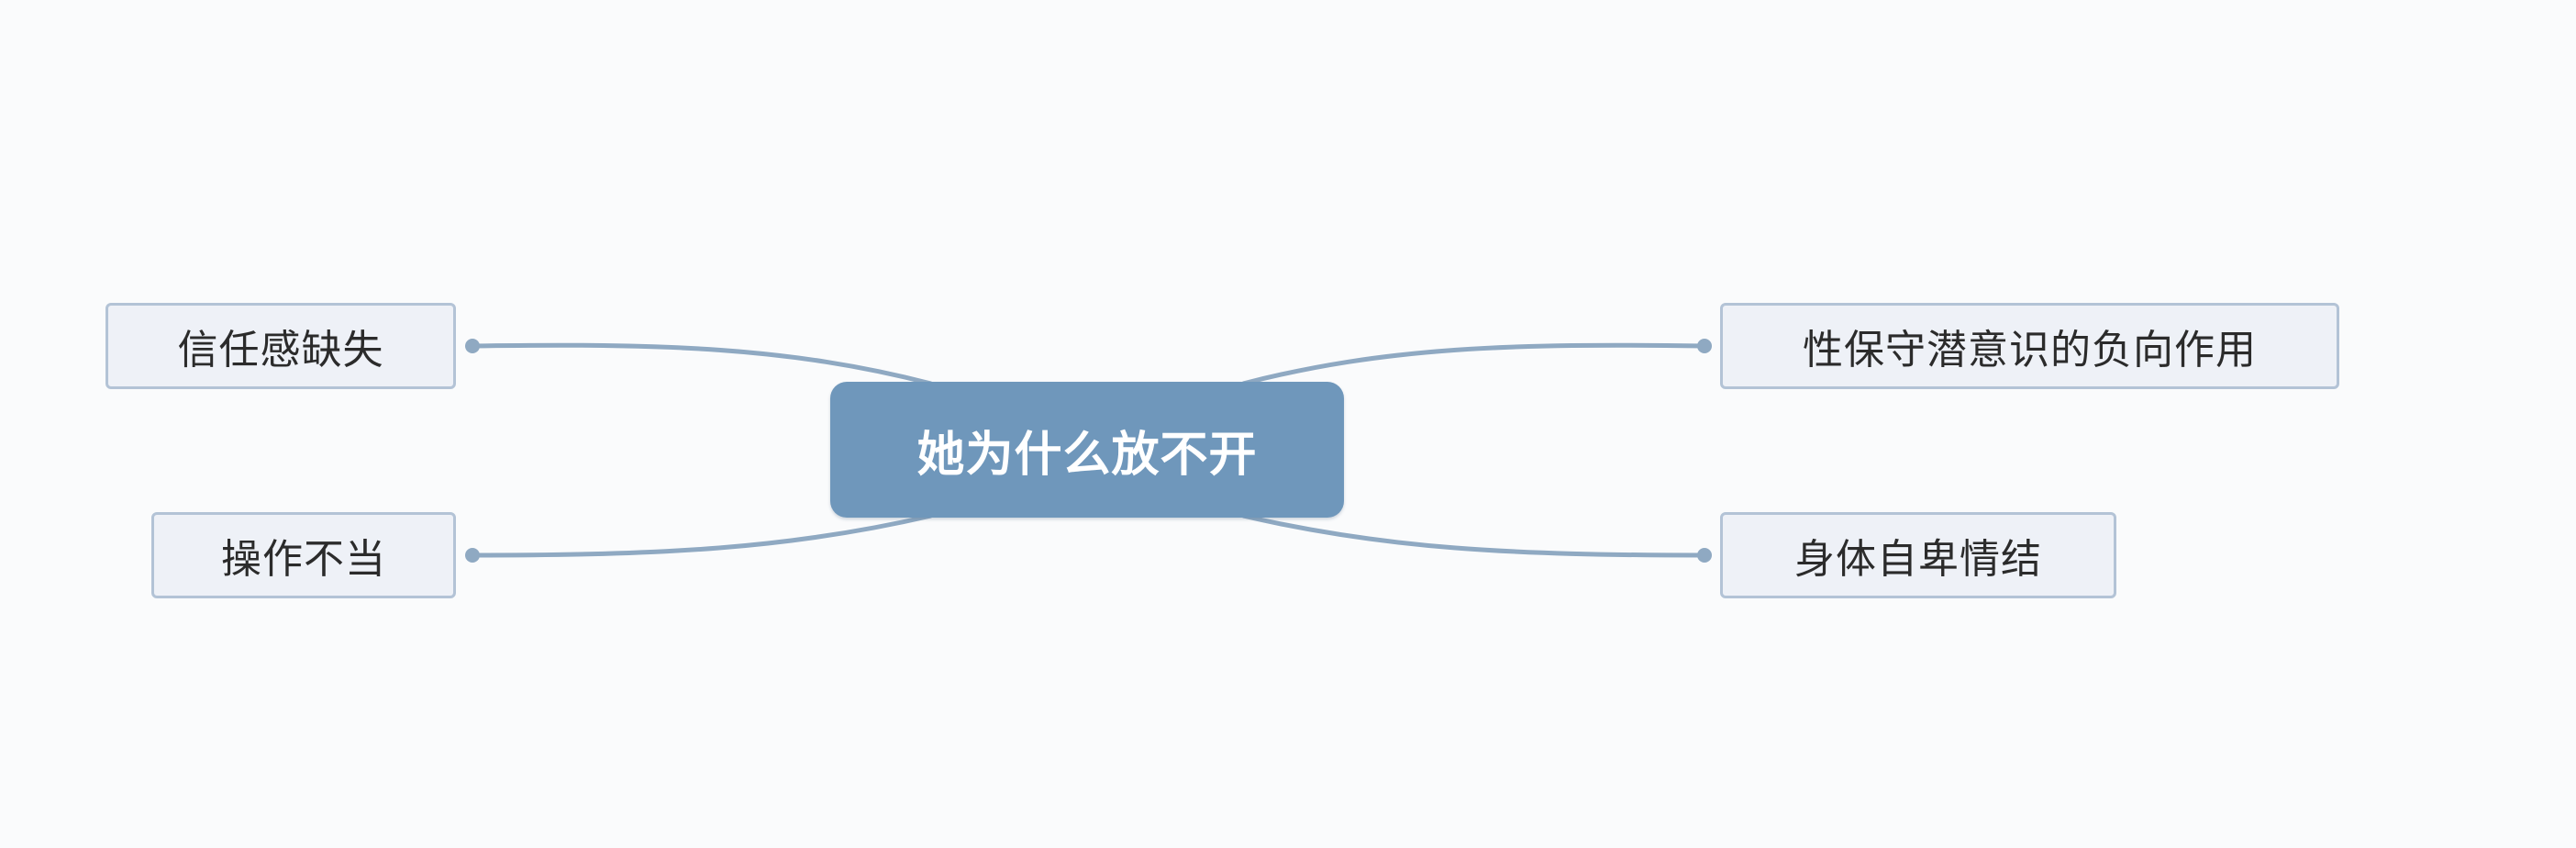  Describe the element at coordinates (1704, 555) in the screenshot. I see `connector-dot-shenti` at that location.